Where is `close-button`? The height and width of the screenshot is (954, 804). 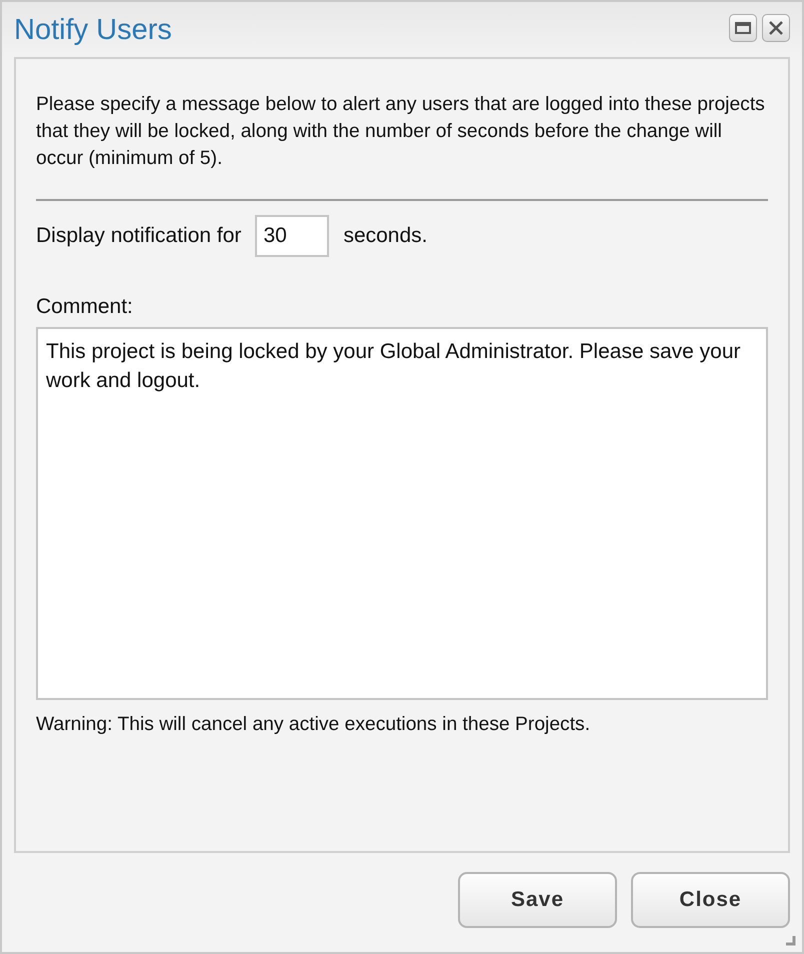
close-button is located at coordinates (776, 28).